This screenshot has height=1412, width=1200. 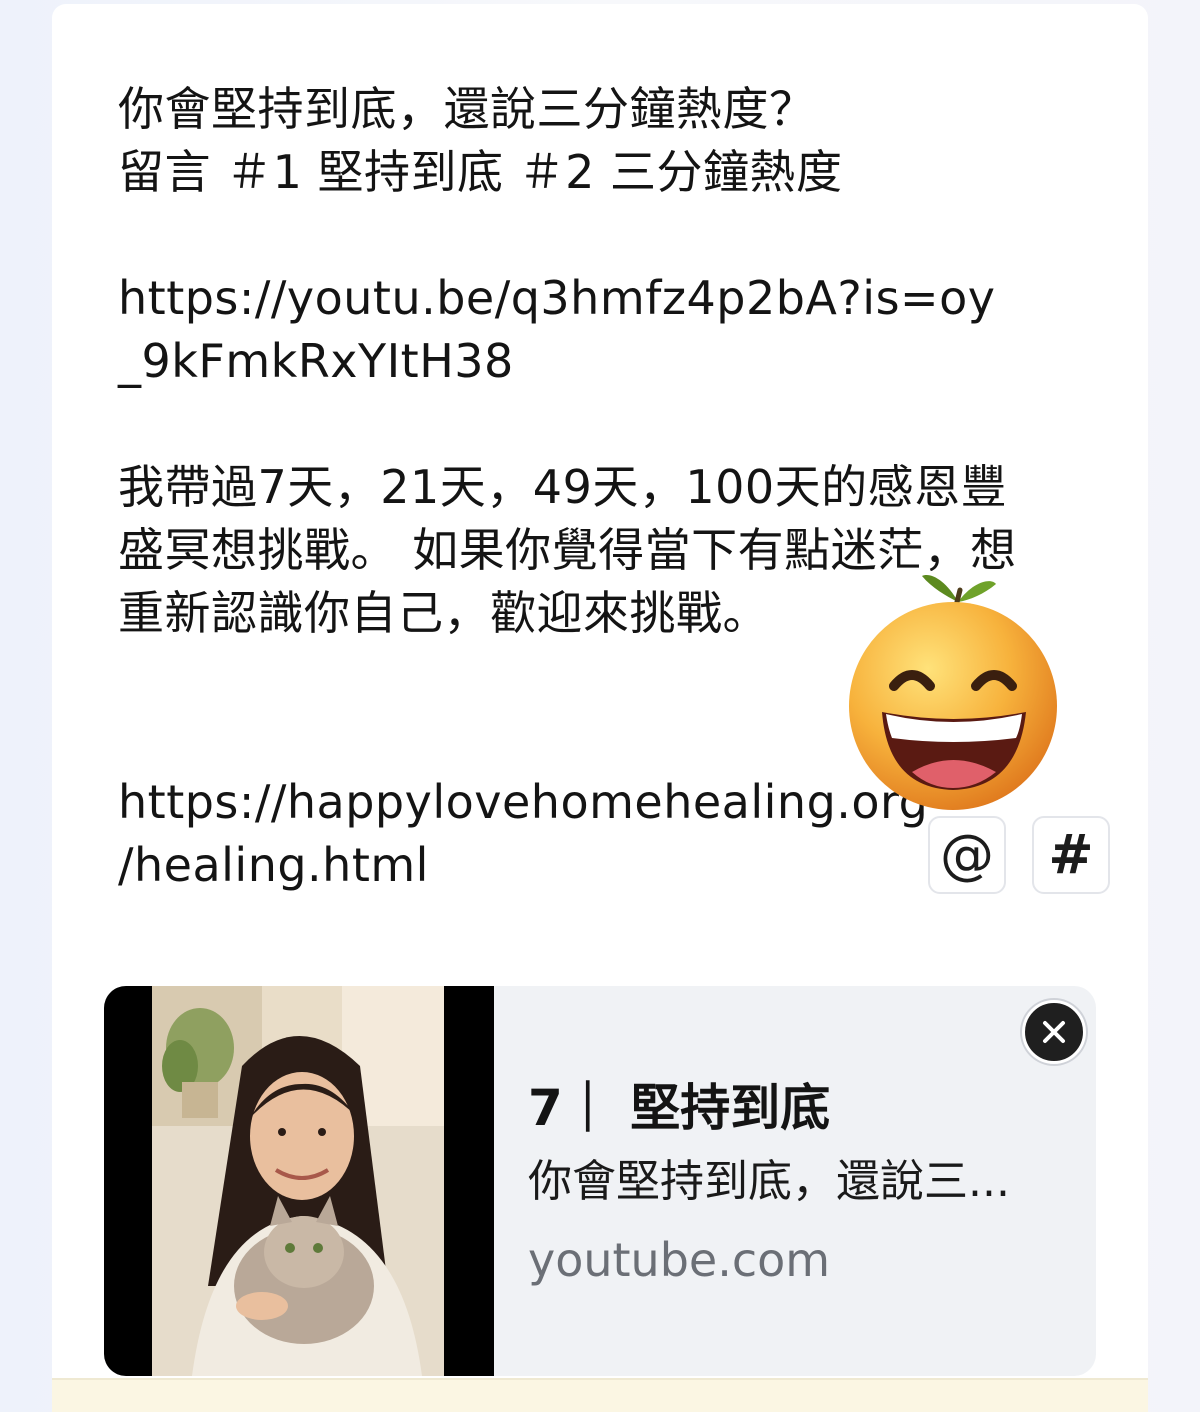 What do you see at coordinates (953, 688) in the screenshot?
I see `grinning-orange-emoji-icon` at bounding box center [953, 688].